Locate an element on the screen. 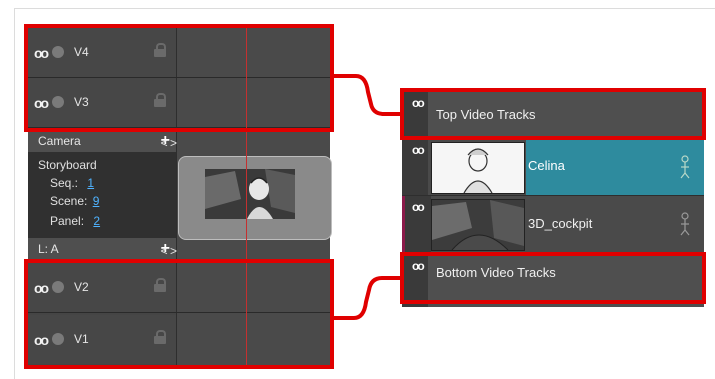 Image resolution: width=715 pixels, height=379 pixels. connector-top is located at coordinates (367, 95).